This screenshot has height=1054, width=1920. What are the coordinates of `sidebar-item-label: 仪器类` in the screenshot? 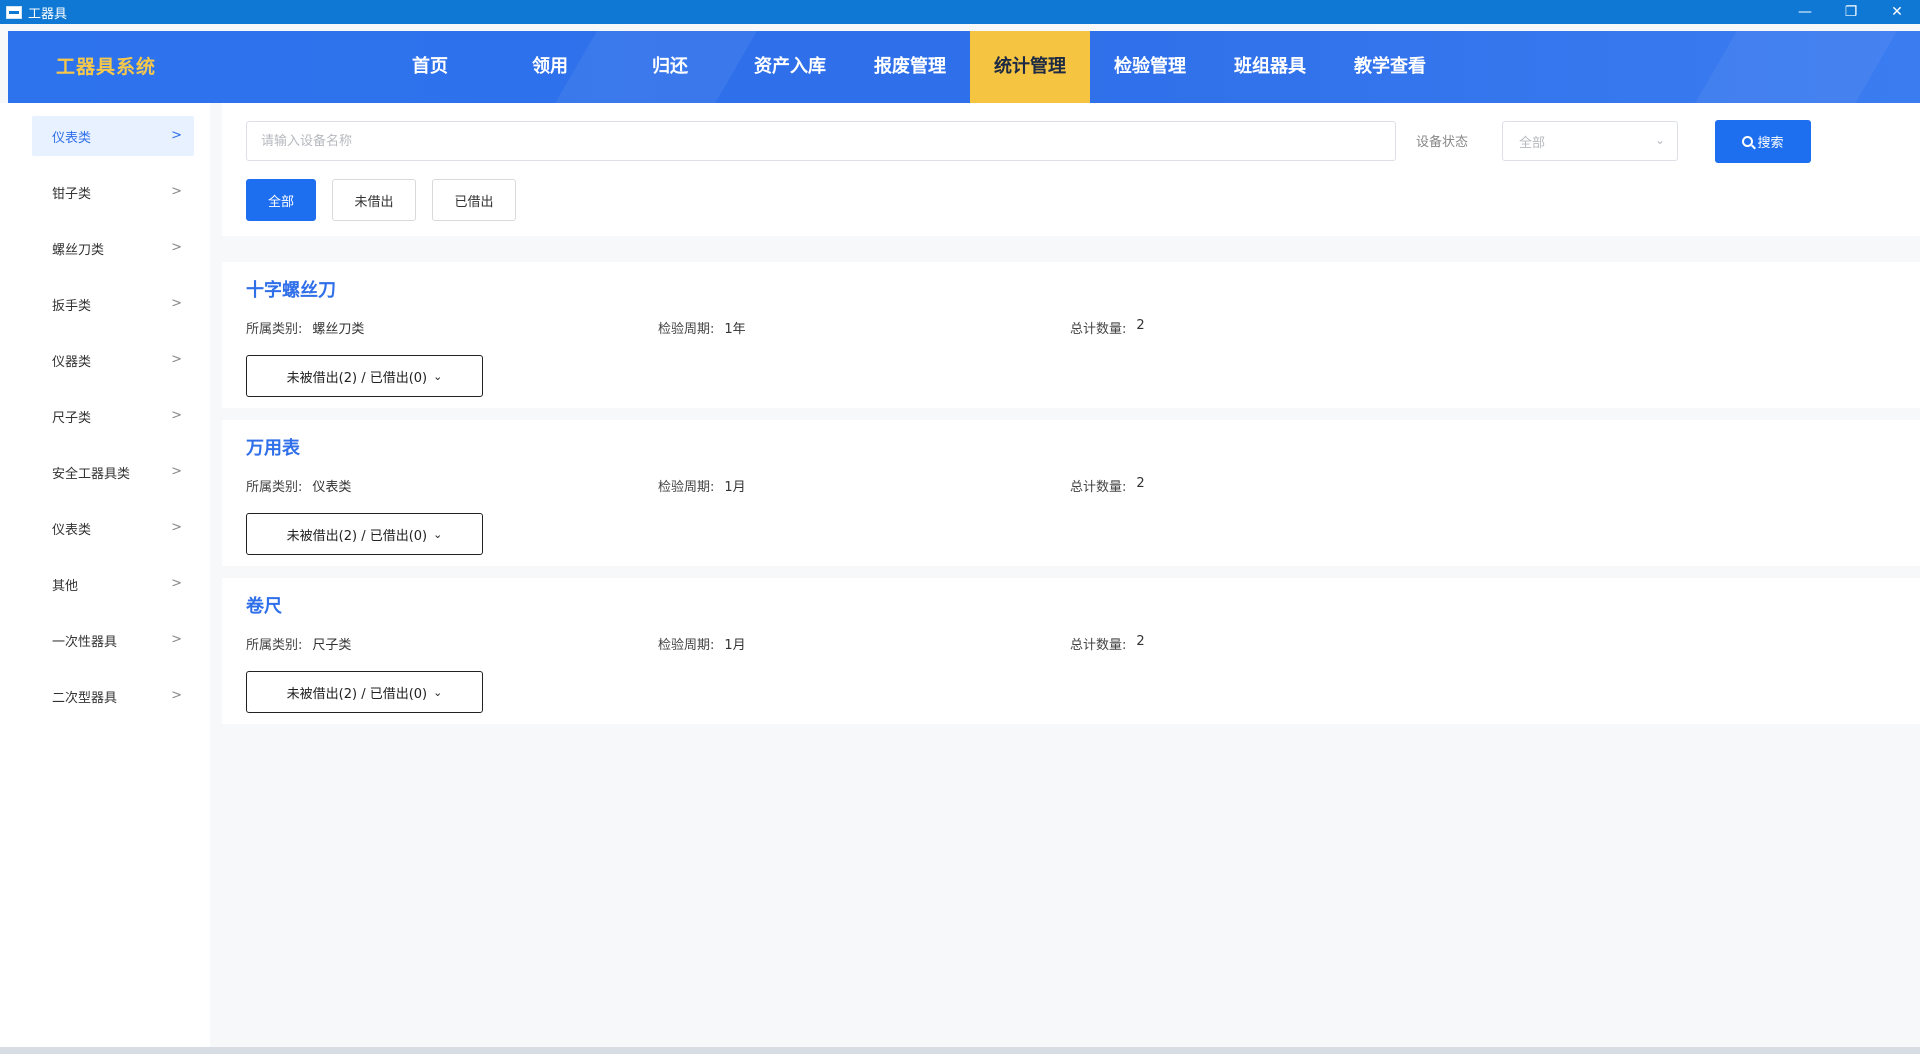 It's located at (72, 362).